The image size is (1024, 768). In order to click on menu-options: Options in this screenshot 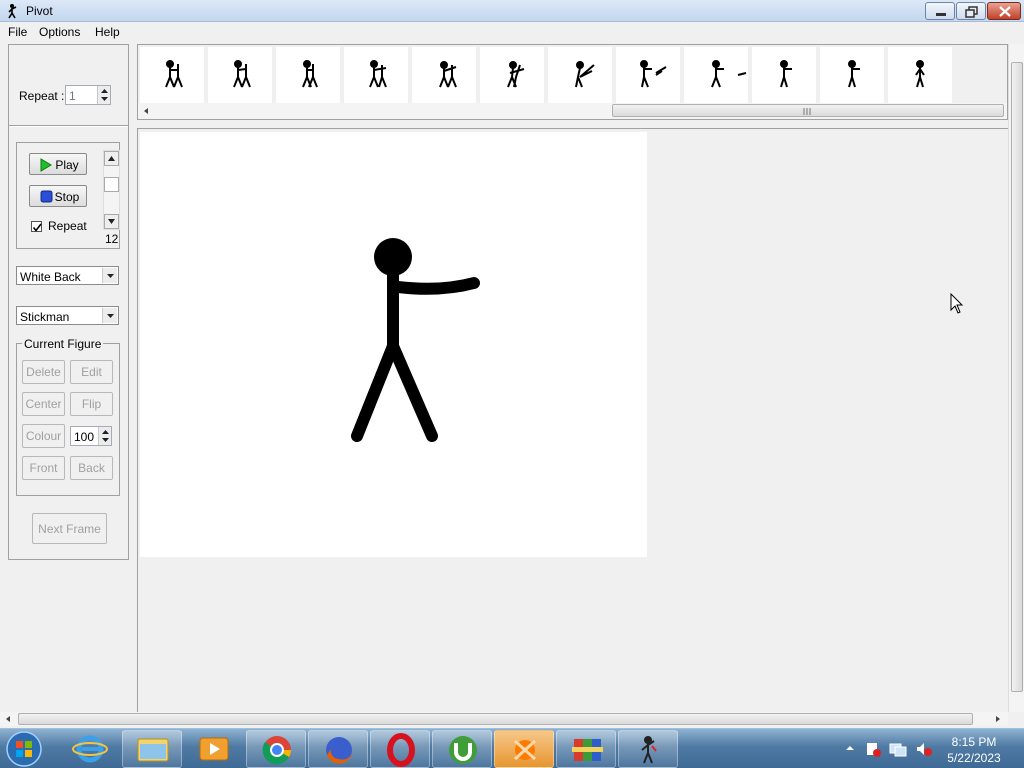, I will do `click(59, 32)`.